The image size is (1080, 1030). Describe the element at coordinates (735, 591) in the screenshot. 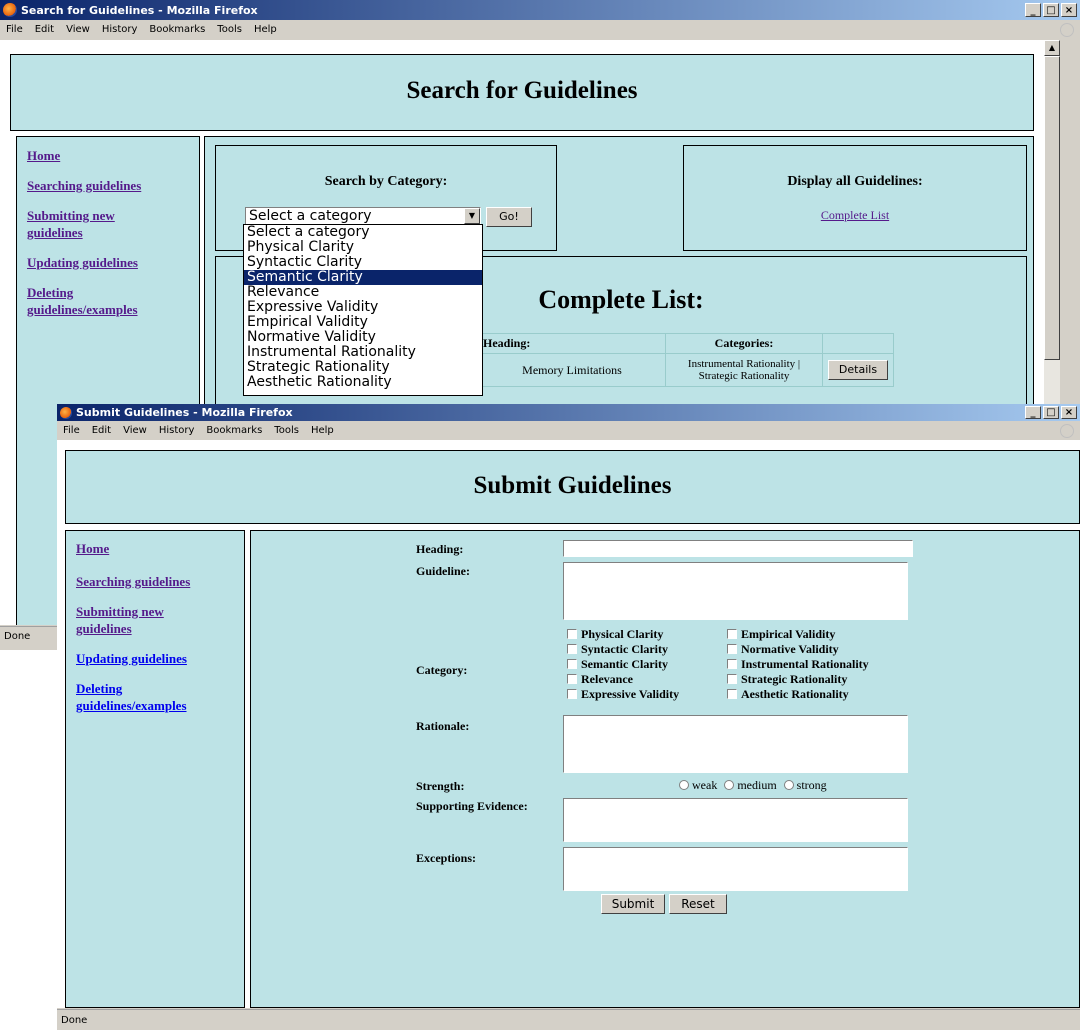

I see `guideline-textarea` at that location.